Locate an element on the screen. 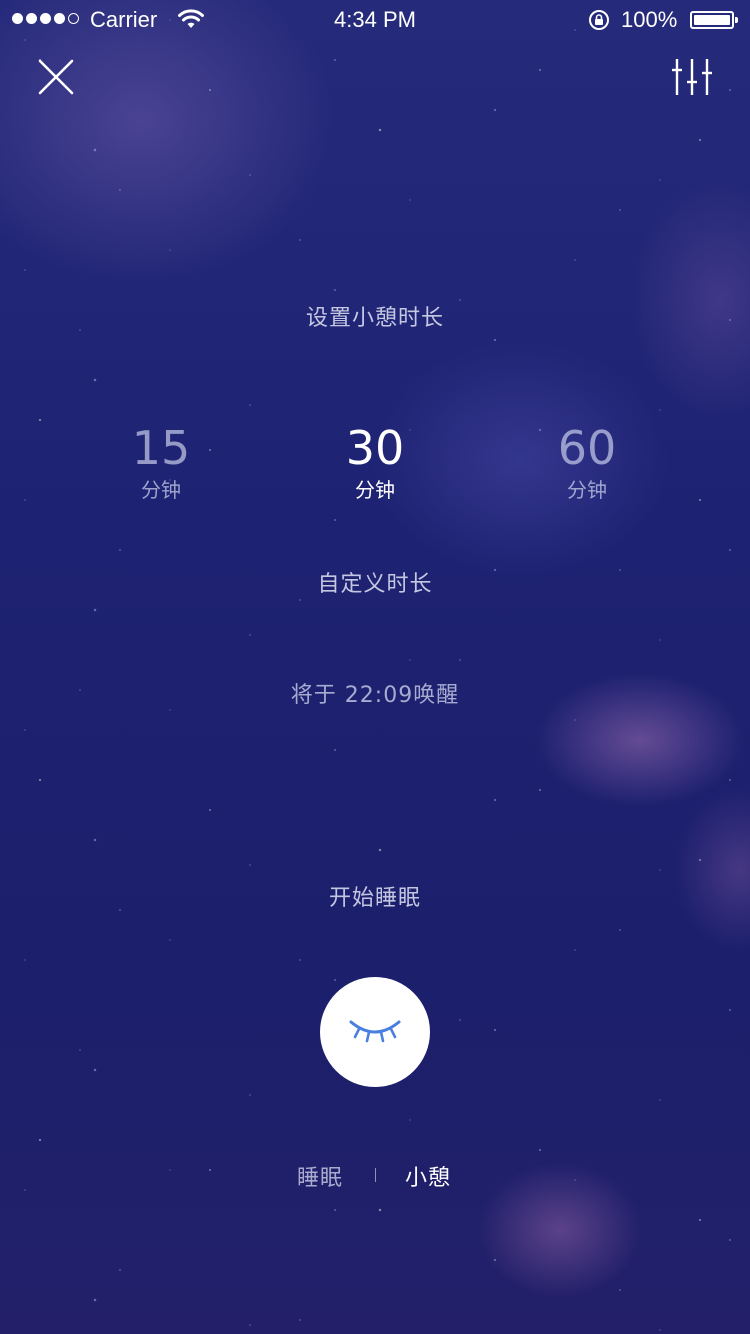 The height and width of the screenshot is (1334, 750). nap-duration-title: 设置小憩时长 is located at coordinates (374, 318).